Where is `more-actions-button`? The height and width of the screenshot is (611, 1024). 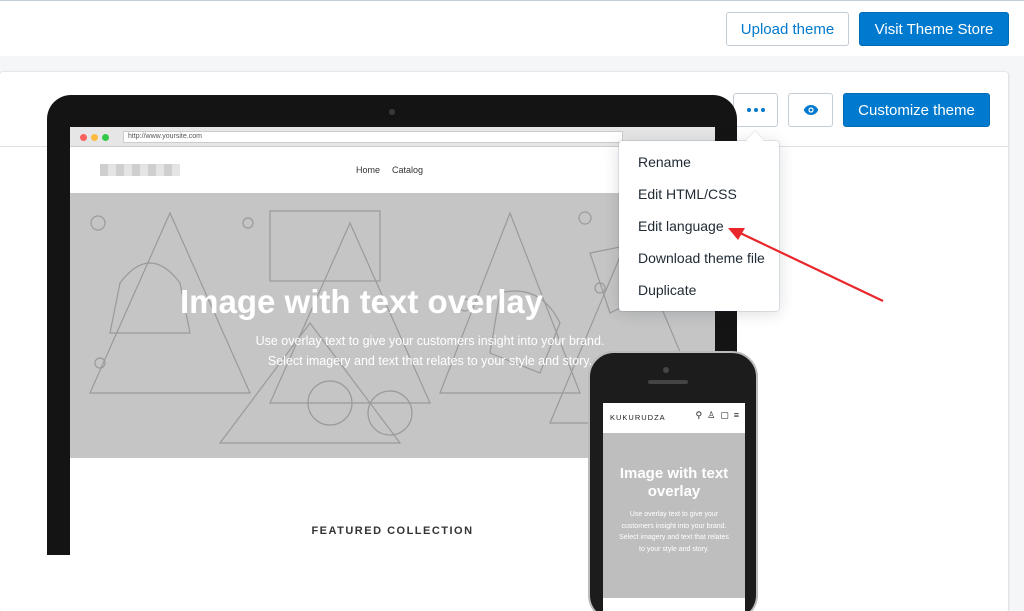
more-actions-button is located at coordinates (755, 110).